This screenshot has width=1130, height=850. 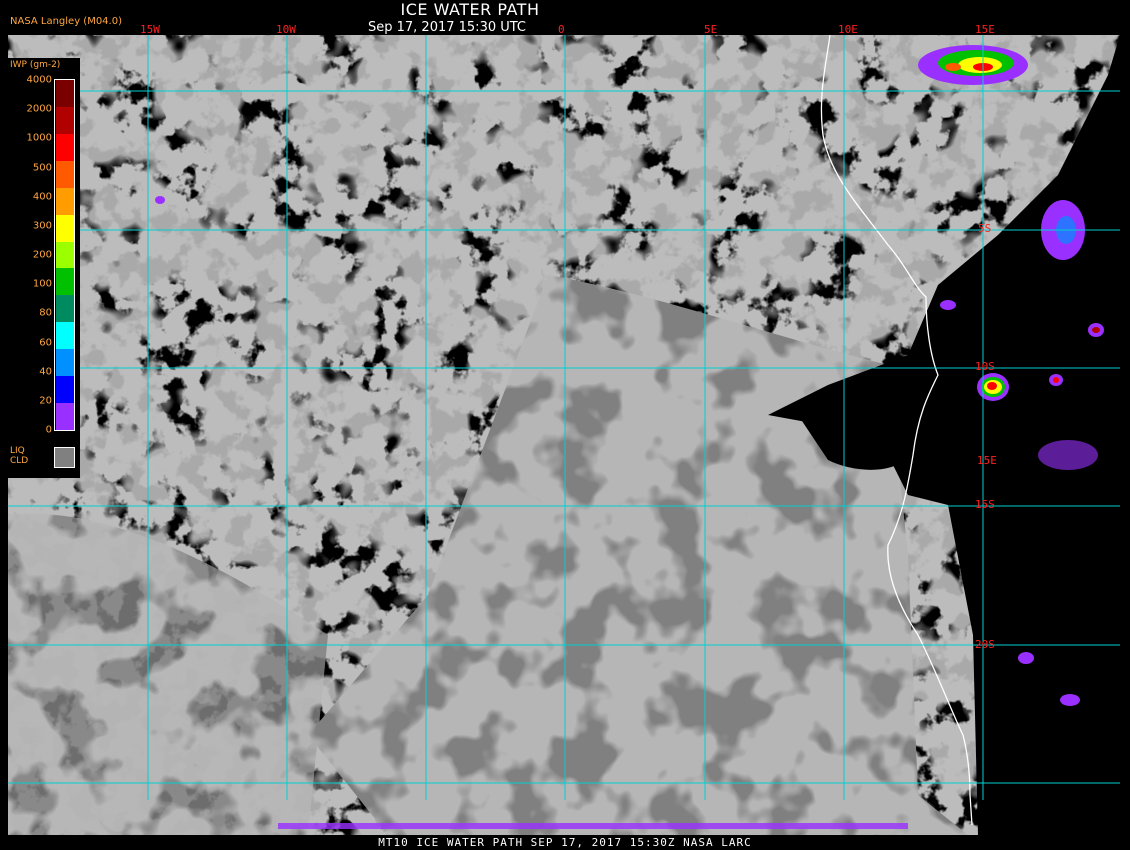 I want to click on ice-cell-mid-east, so click(x=948, y=305).